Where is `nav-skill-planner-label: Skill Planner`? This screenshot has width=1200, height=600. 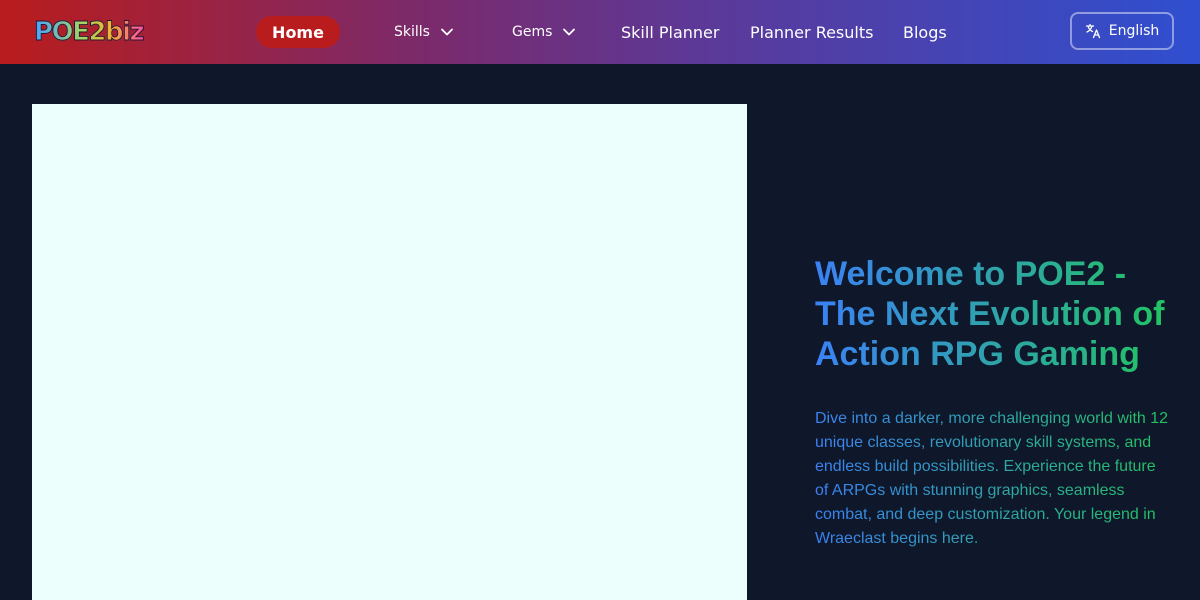
nav-skill-planner-label: Skill Planner is located at coordinates (670, 32).